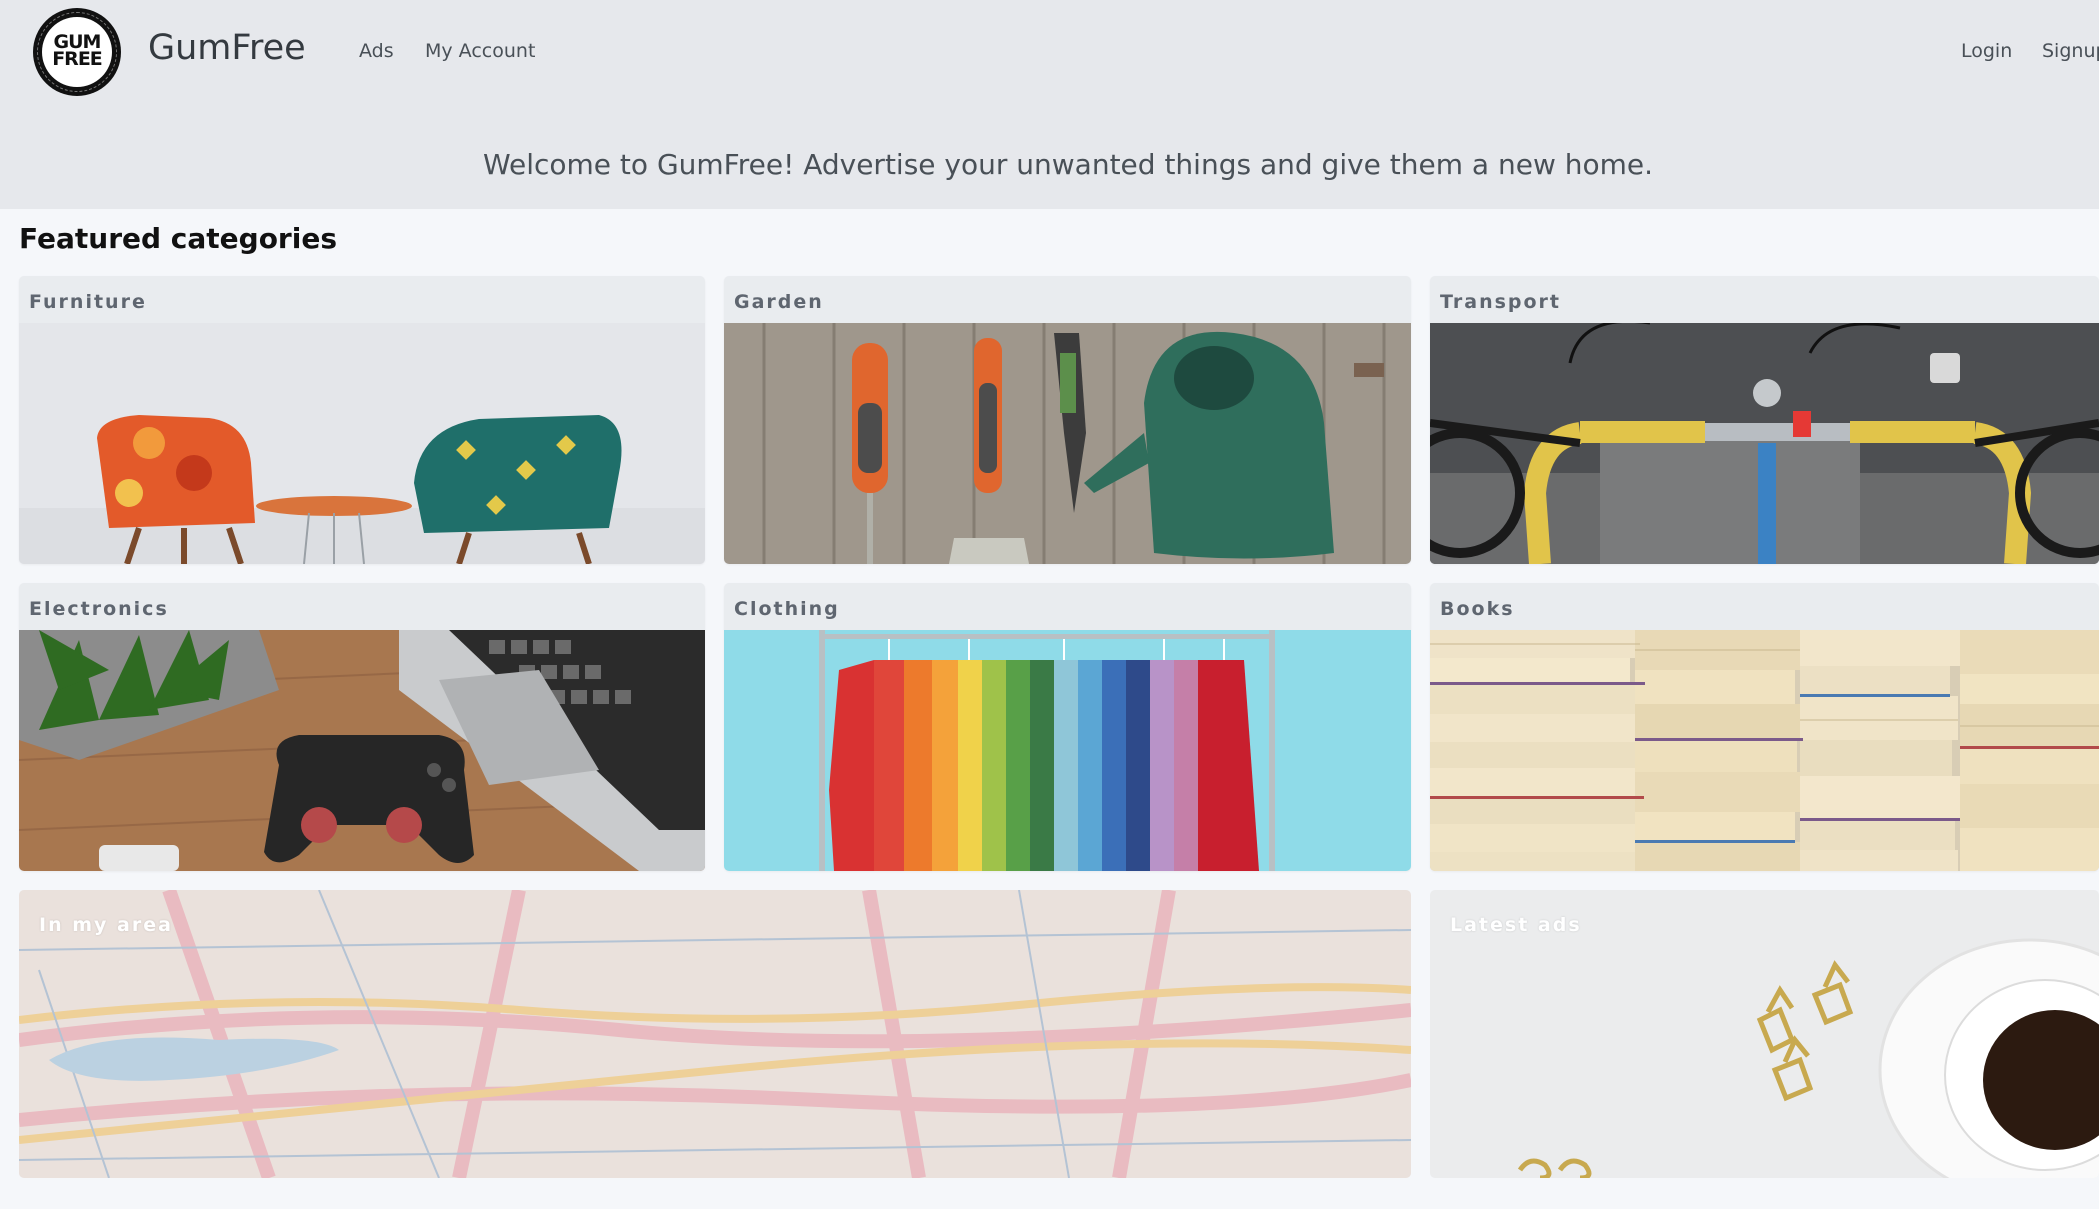  I want to click on book-stack-photo, so click(1764, 750).